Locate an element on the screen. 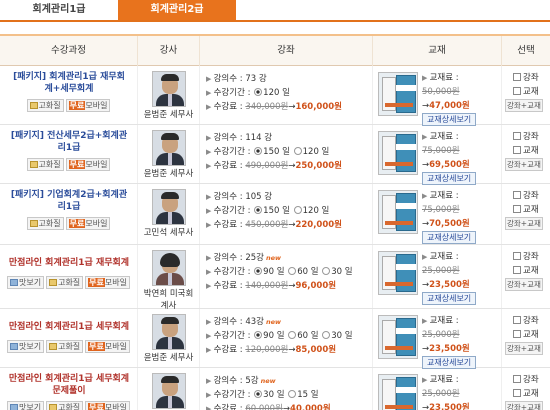 This screenshot has height=410, width=550. period-label: 수강기간 : is located at coordinates (233, 272).